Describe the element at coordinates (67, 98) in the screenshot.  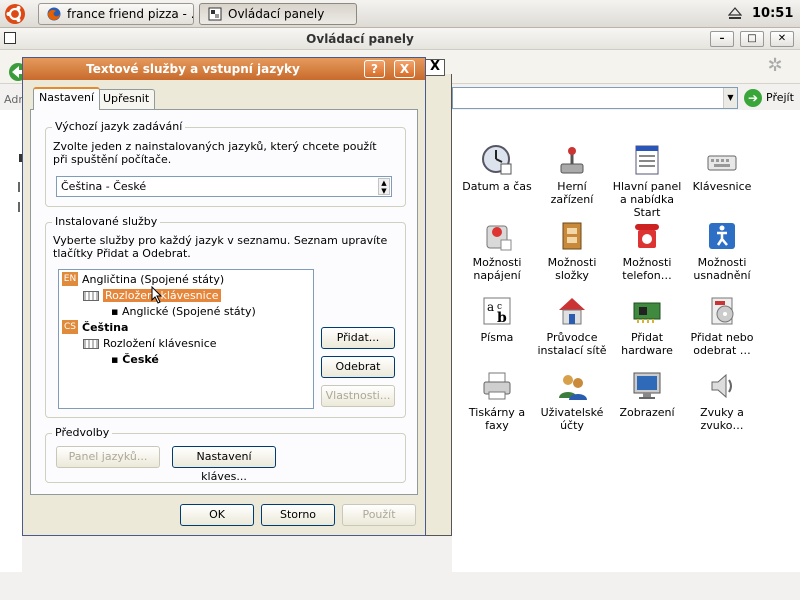
I see `tab-settings: Nastavení` at that location.